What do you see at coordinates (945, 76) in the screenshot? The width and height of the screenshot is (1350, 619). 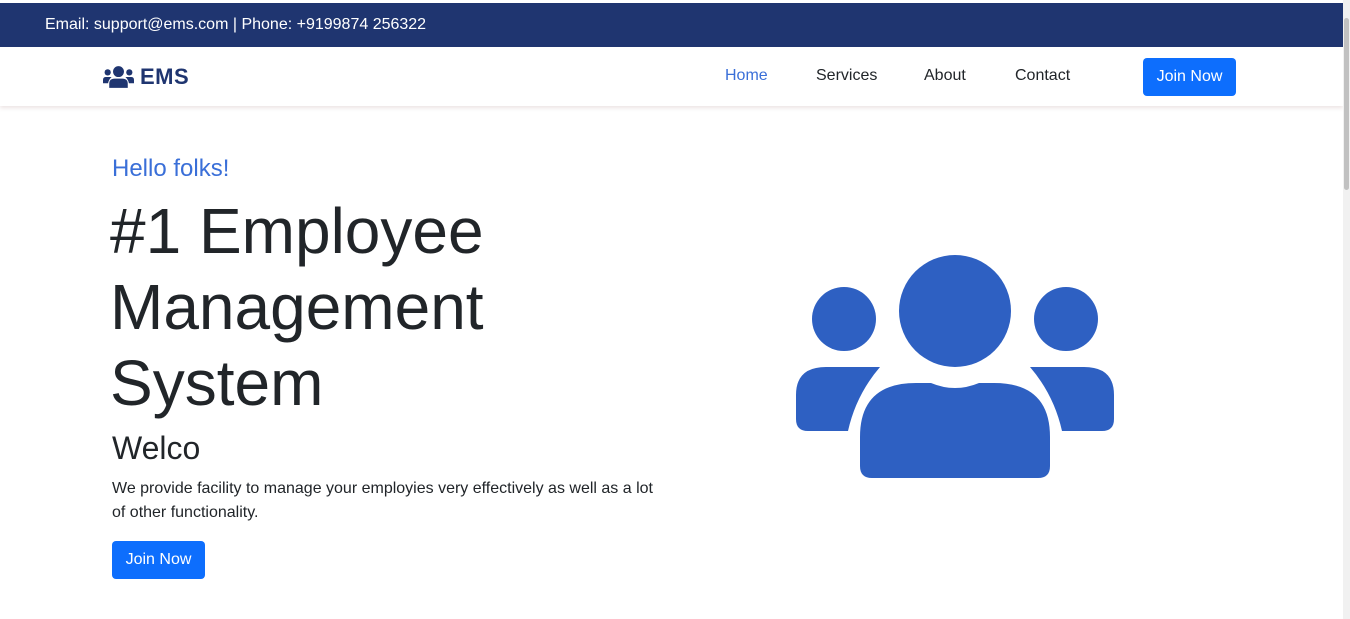 I see `nav-link-about: About` at bounding box center [945, 76].